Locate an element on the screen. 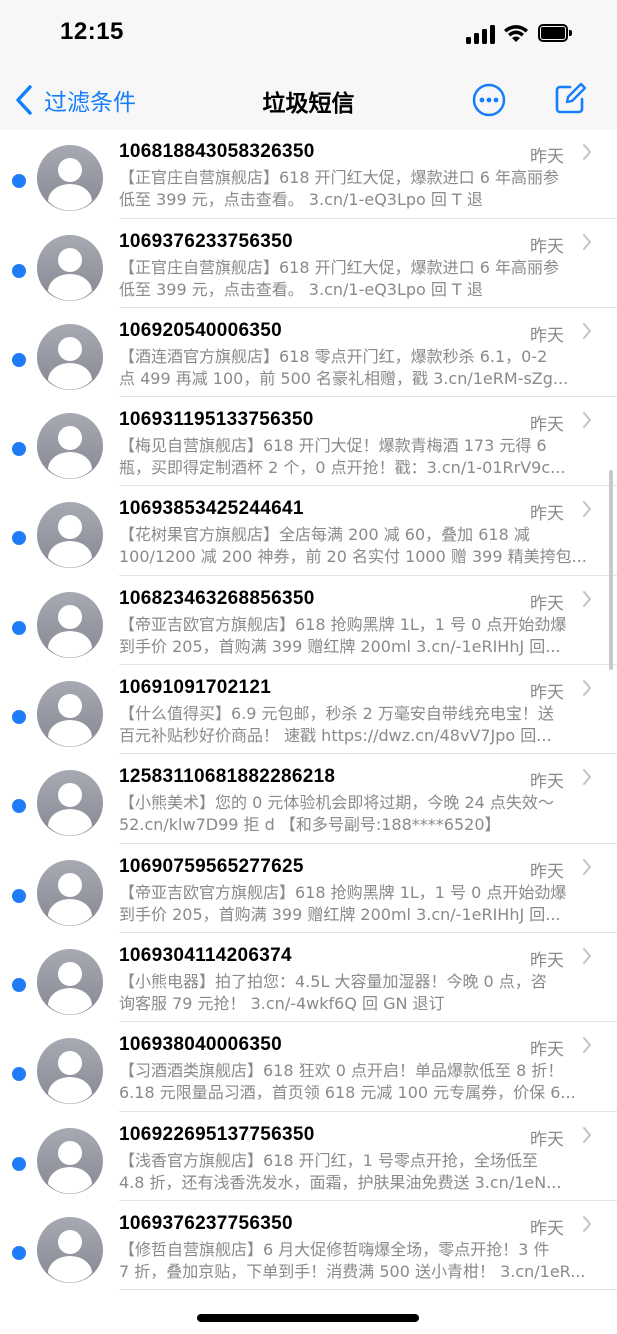  row-divider is located at coordinates (368, 1290).